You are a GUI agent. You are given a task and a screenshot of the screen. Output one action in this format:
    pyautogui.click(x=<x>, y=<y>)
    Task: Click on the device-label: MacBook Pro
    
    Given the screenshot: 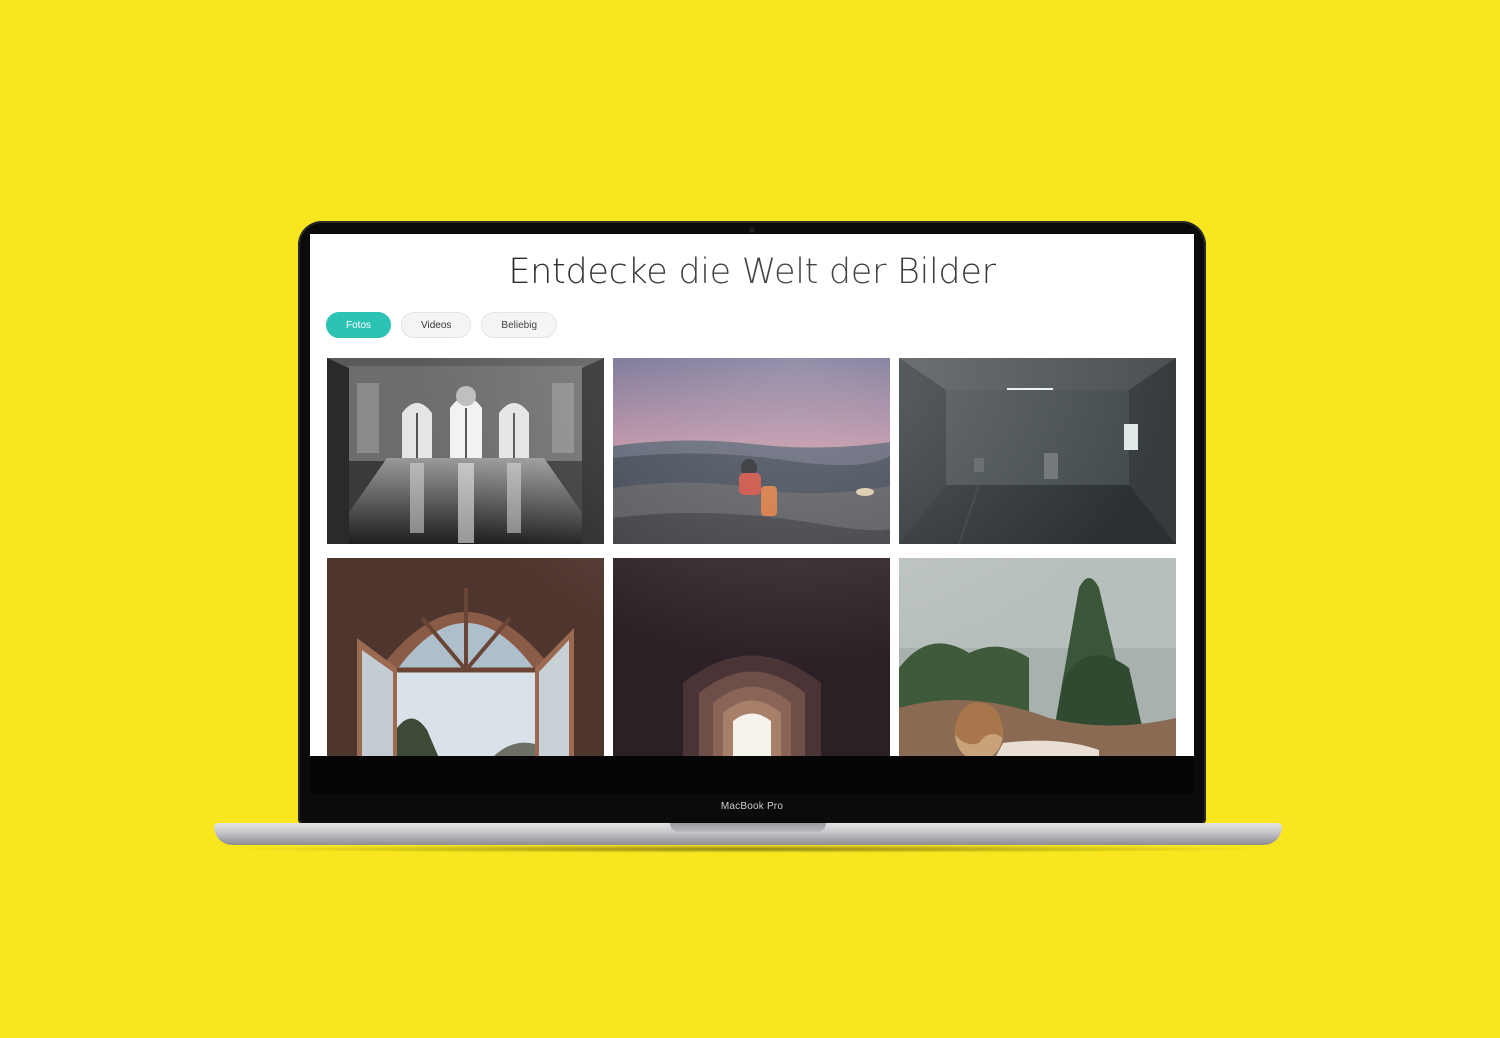 What is the action you would take?
    pyautogui.click(x=752, y=806)
    